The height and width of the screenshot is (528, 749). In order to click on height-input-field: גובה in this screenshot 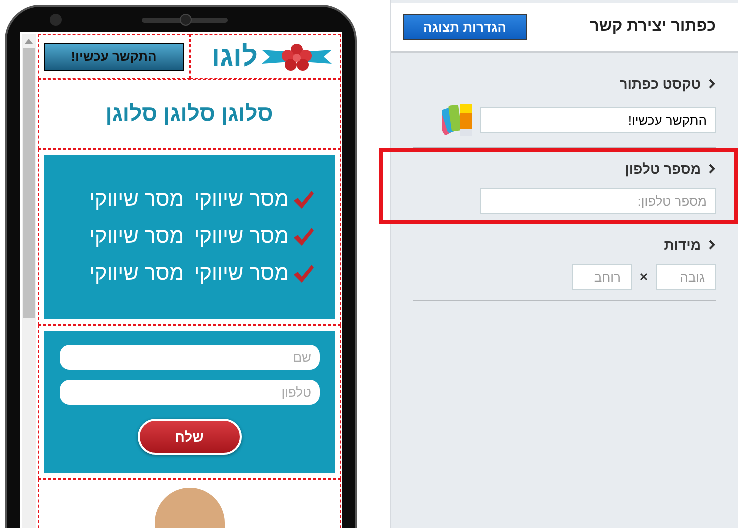, I will do `click(686, 277)`.